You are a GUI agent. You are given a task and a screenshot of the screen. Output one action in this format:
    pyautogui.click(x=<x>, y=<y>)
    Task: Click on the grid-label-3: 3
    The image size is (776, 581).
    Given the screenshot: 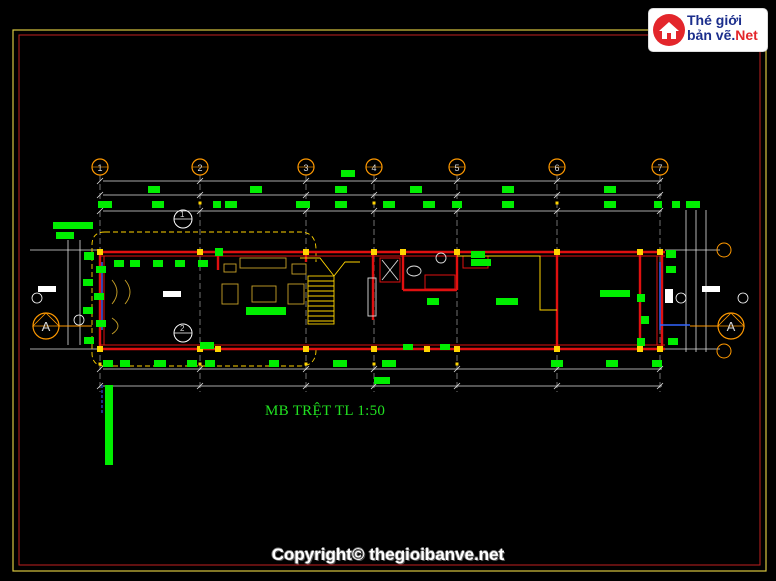 What is the action you would take?
    pyautogui.click(x=305, y=168)
    